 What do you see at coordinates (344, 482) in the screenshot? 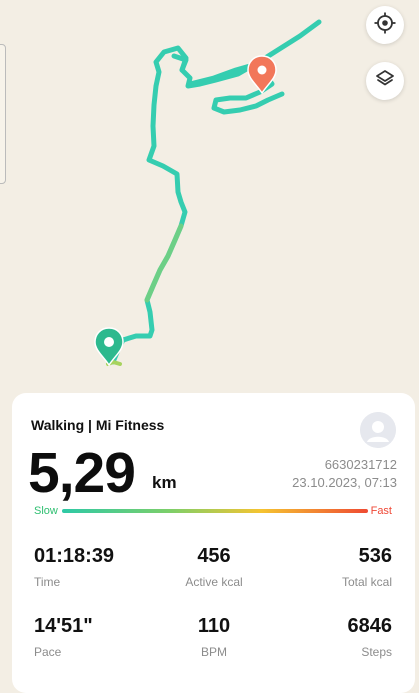
I see `workout-datetime: 23.10.2023, 07:13` at bounding box center [344, 482].